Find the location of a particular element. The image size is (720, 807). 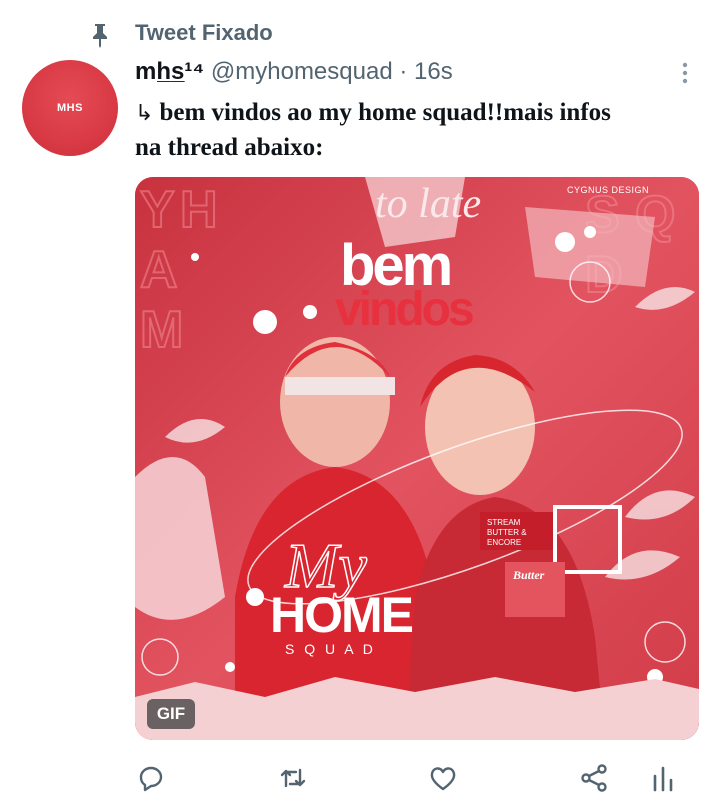

share-button is located at coordinates (594, 778).